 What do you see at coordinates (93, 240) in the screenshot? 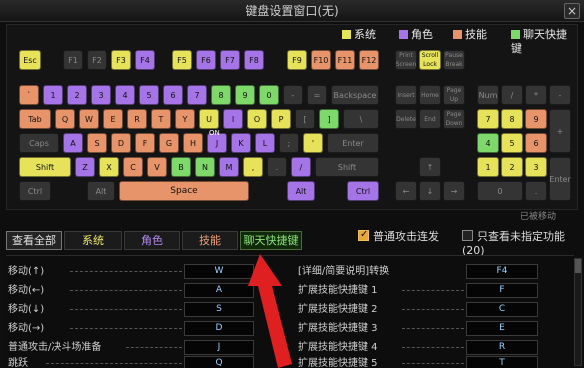
I see `tab-system: 系统` at bounding box center [93, 240].